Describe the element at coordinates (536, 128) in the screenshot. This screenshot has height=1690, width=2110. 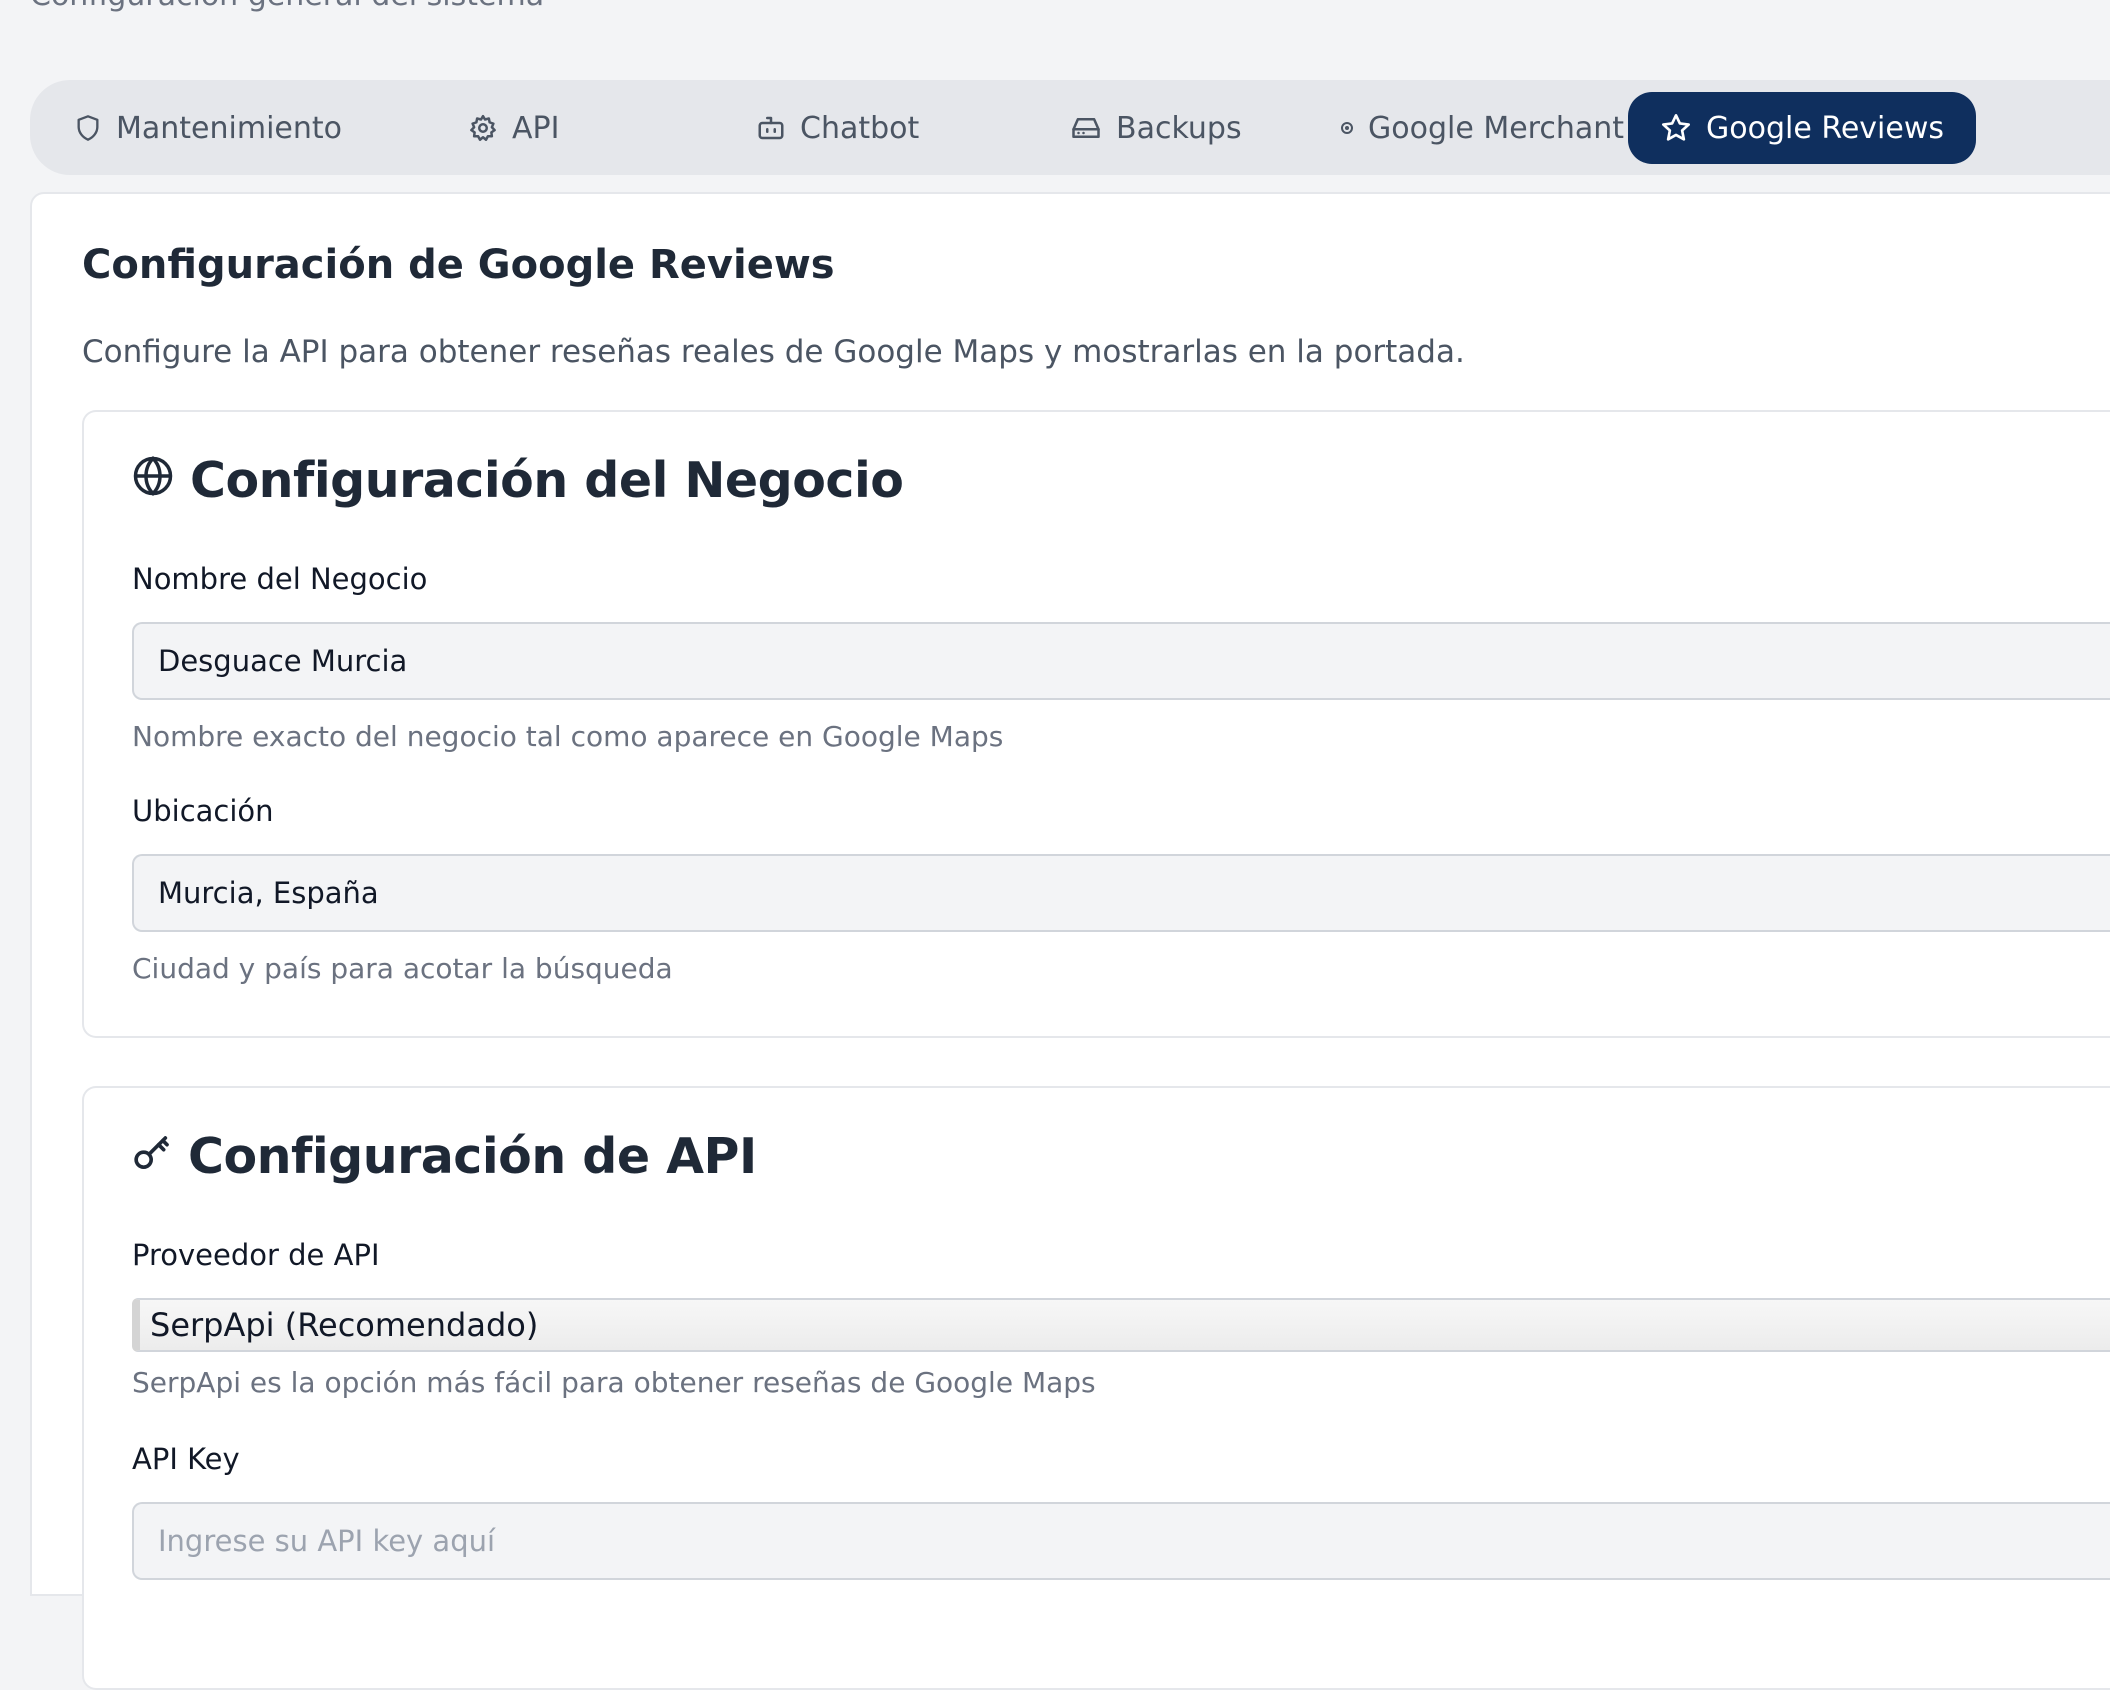
I see `tab-label: API` at that location.